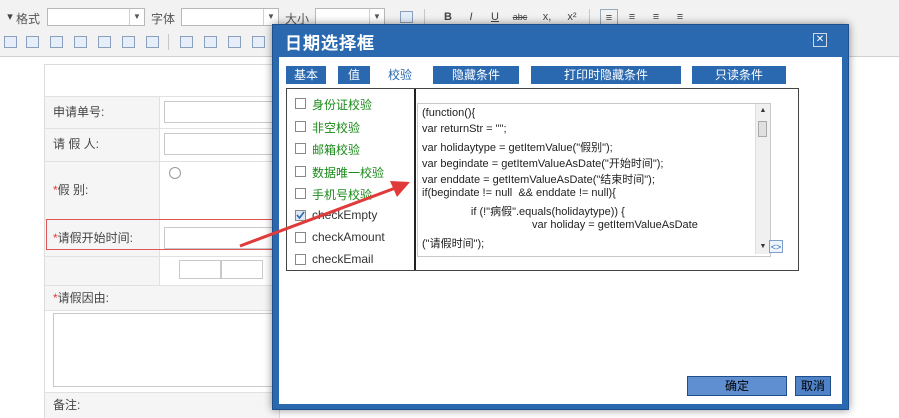 The width and height of the screenshot is (899, 418). I want to click on format-label: 格式, so click(28, 19).